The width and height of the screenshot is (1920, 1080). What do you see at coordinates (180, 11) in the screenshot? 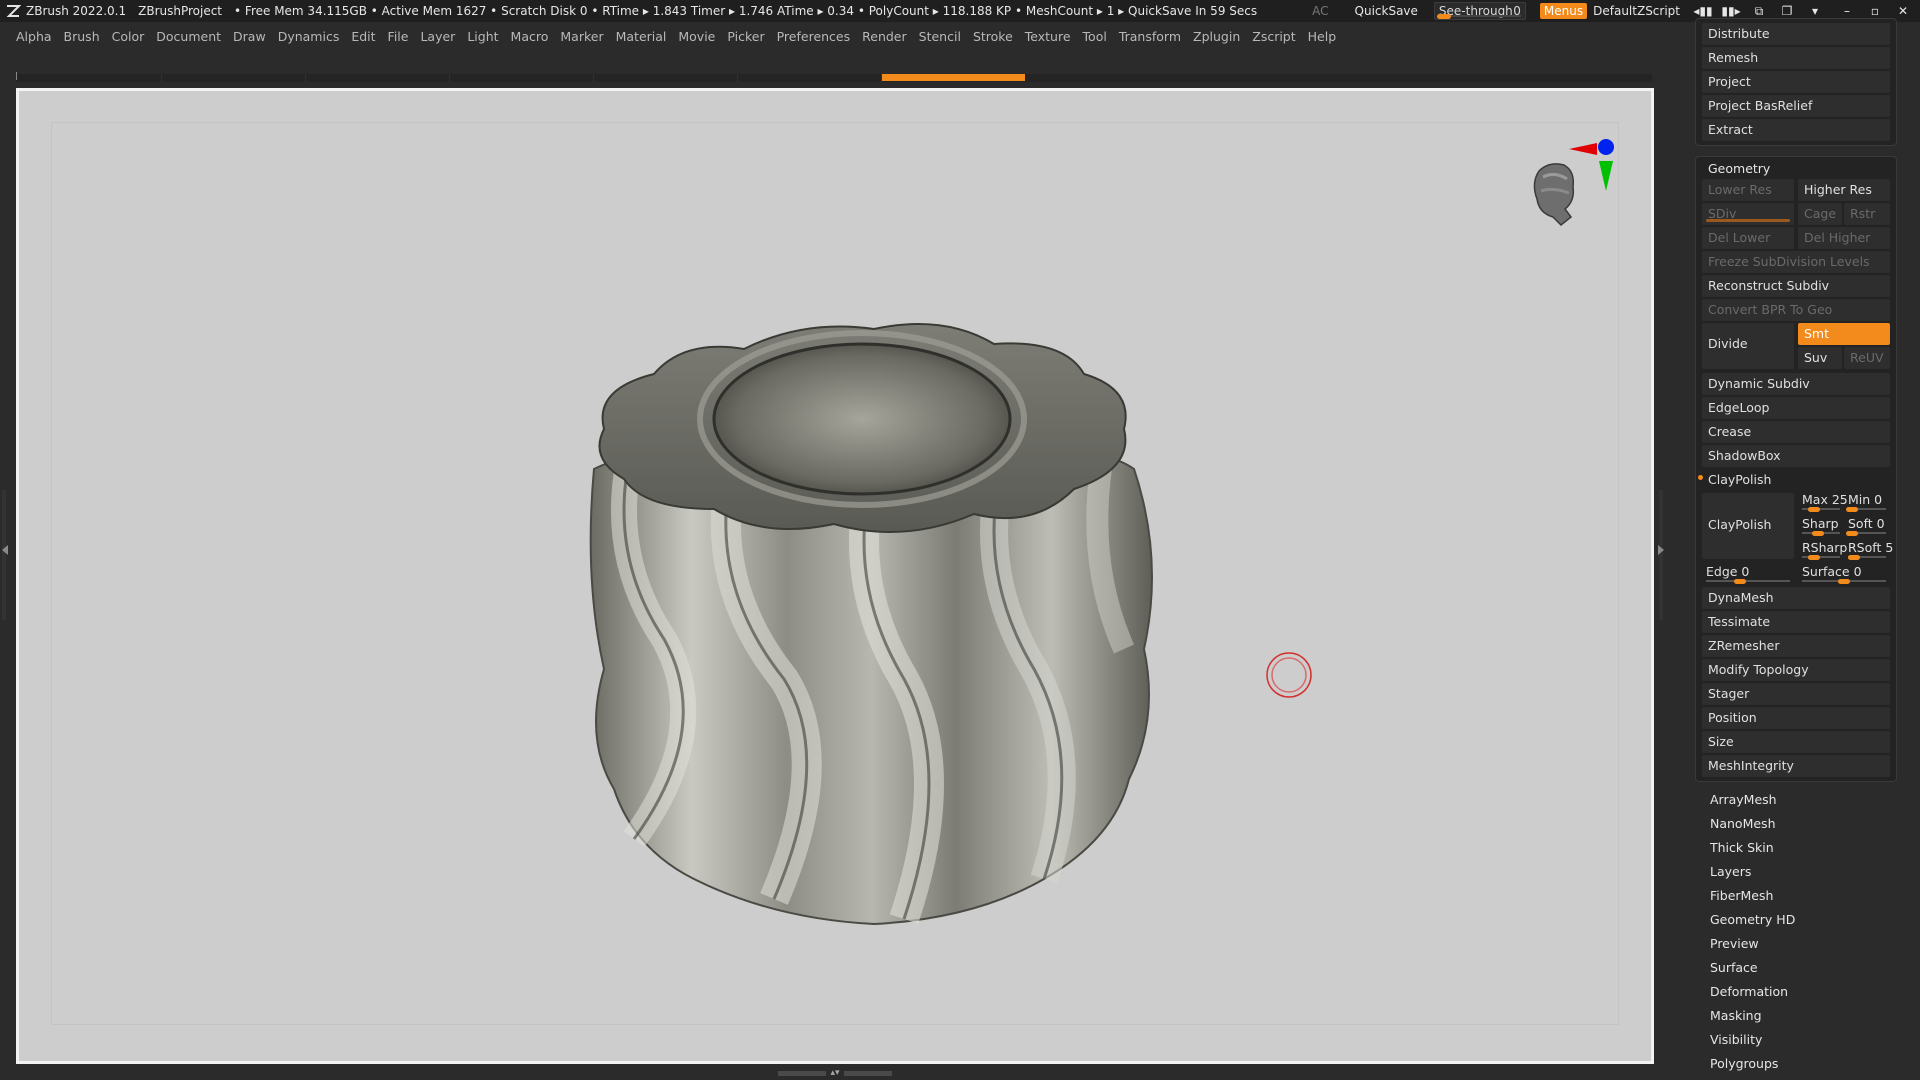
I see `project-name: ZBrushProject` at bounding box center [180, 11].